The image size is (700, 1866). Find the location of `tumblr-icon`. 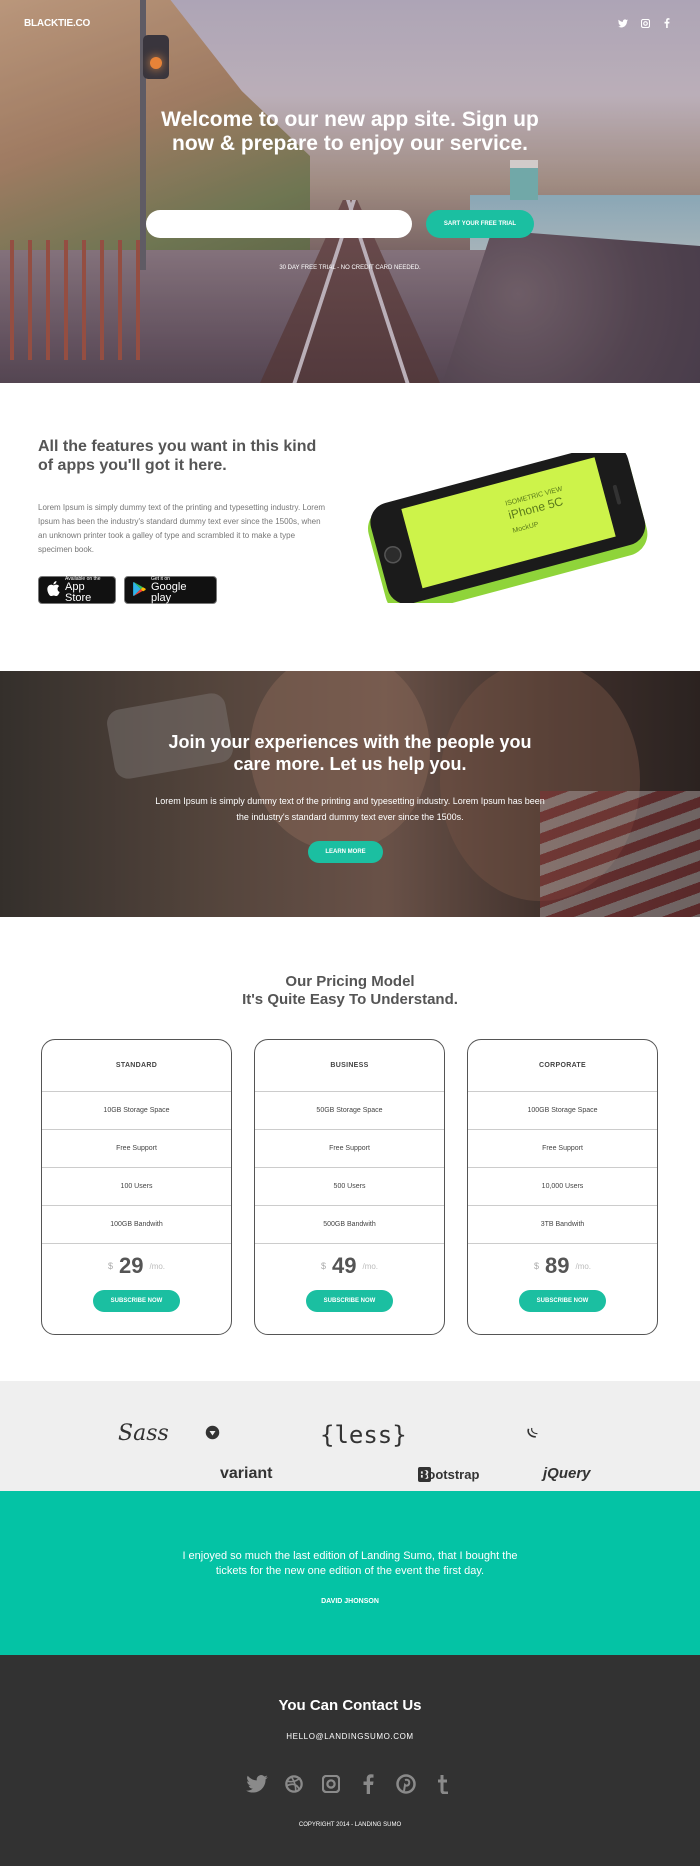

tumblr-icon is located at coordinates (443, 1784).